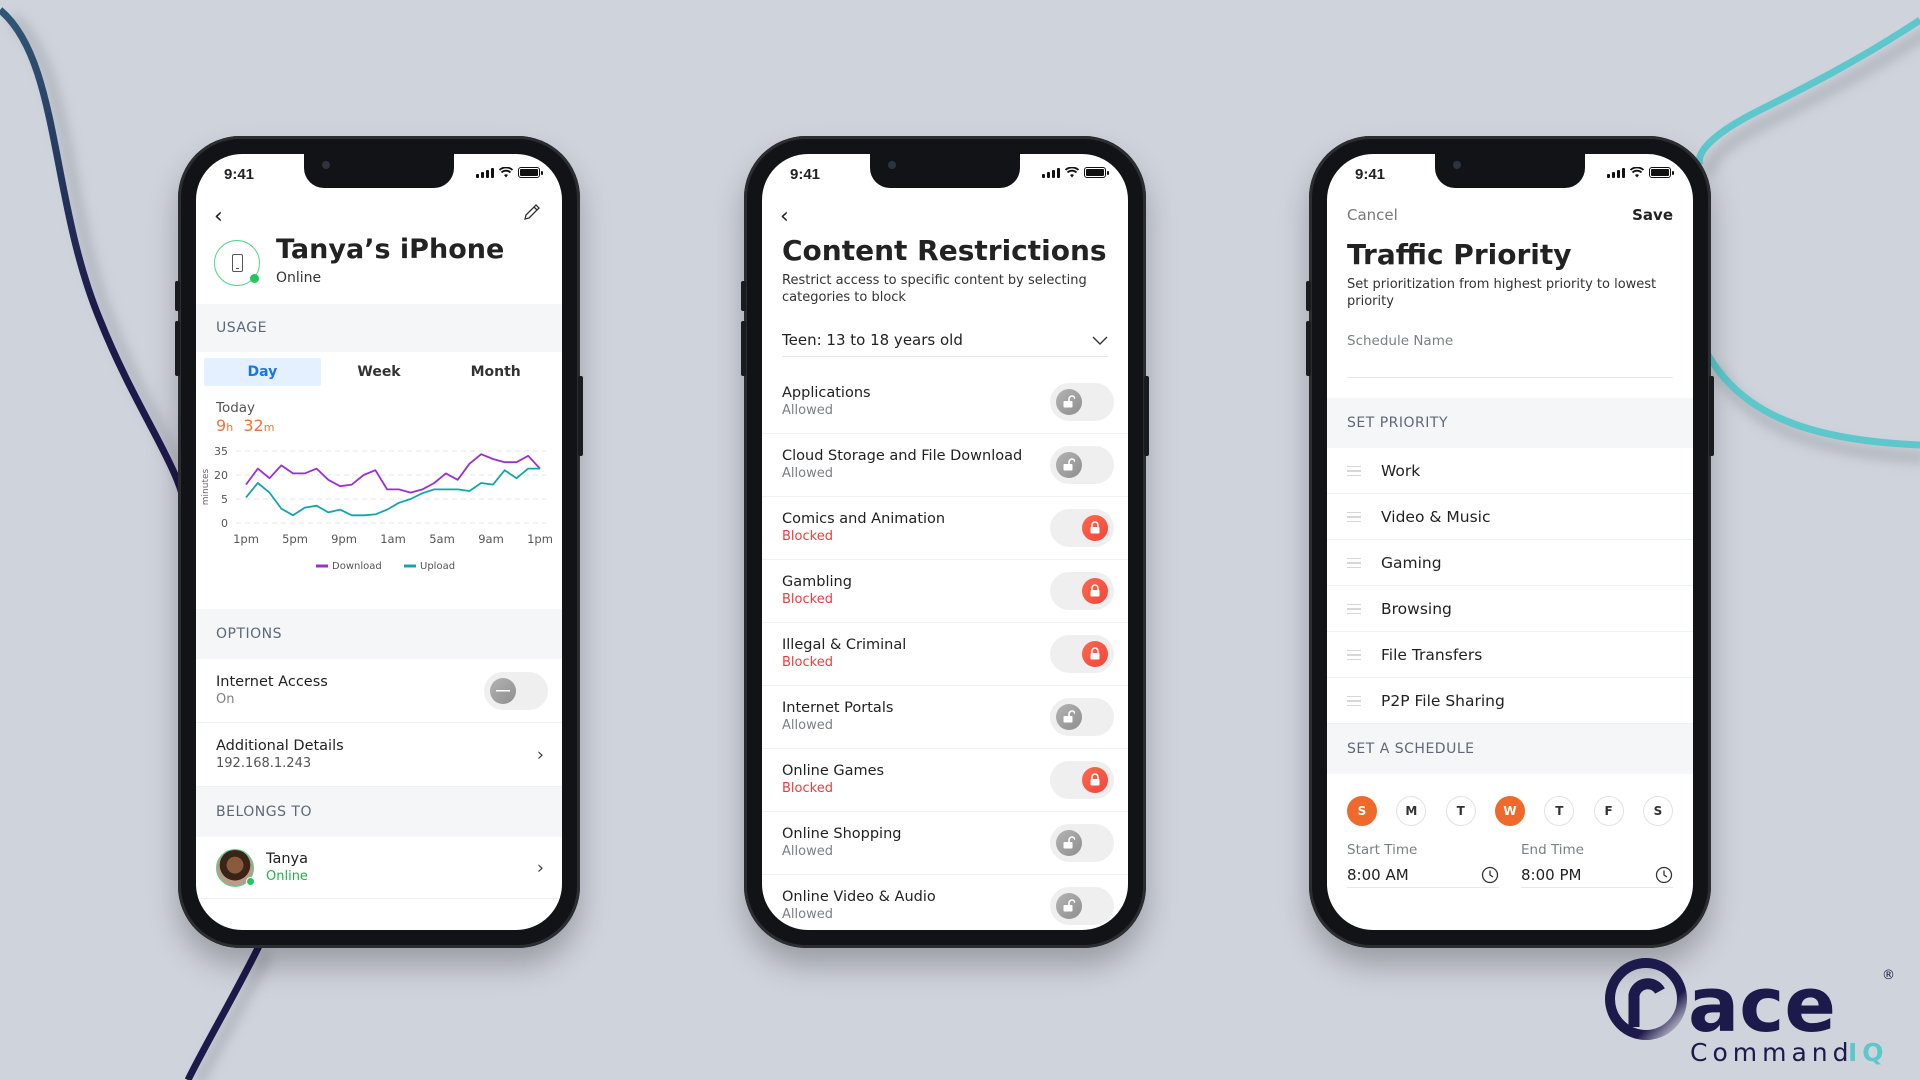 The image size is (1920, 1080). Describe the element at coordinates (1510, 563) in the screenshot. I see `priority-item: Gaming` at that location.